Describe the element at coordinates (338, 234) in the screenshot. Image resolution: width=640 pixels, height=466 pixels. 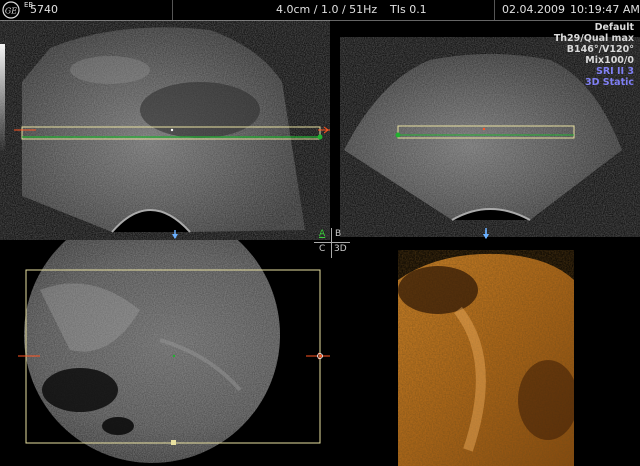
I see `quad-b-button: B` at that location.